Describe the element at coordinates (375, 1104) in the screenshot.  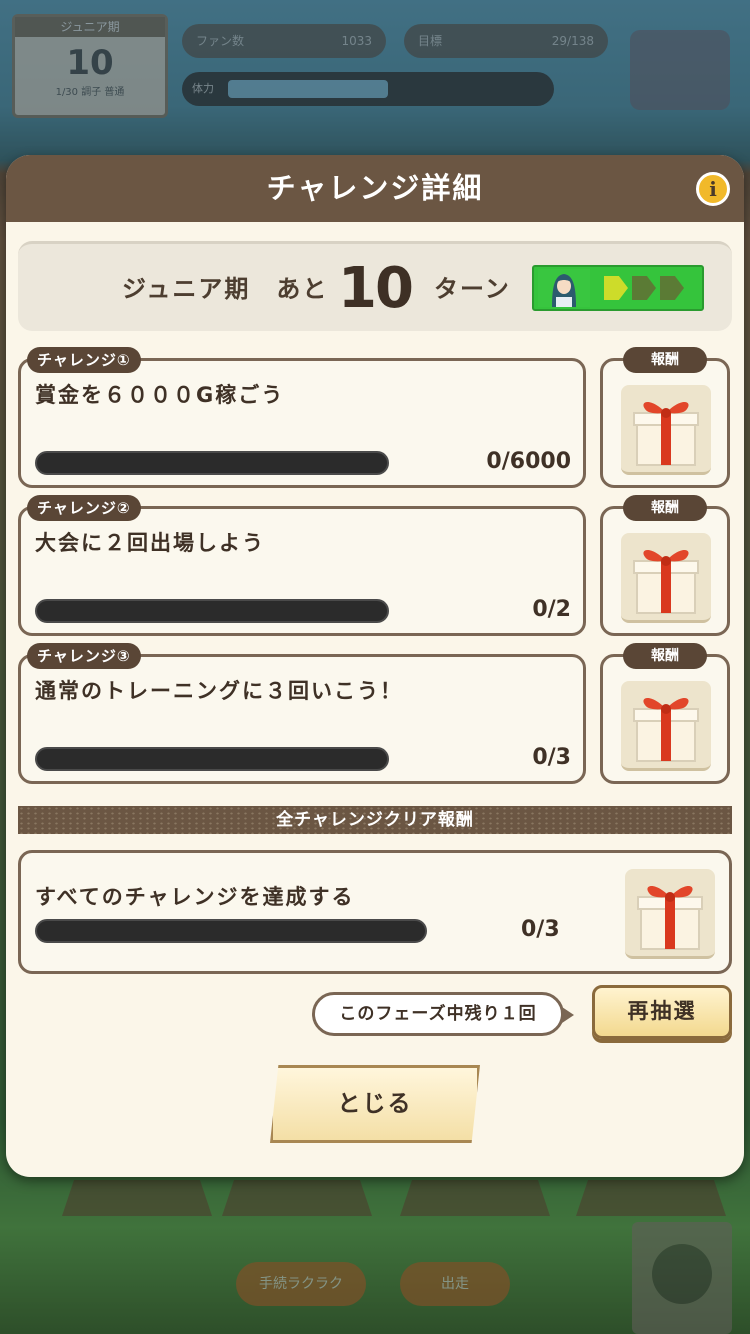
I see `close-button: とじる` at that location.